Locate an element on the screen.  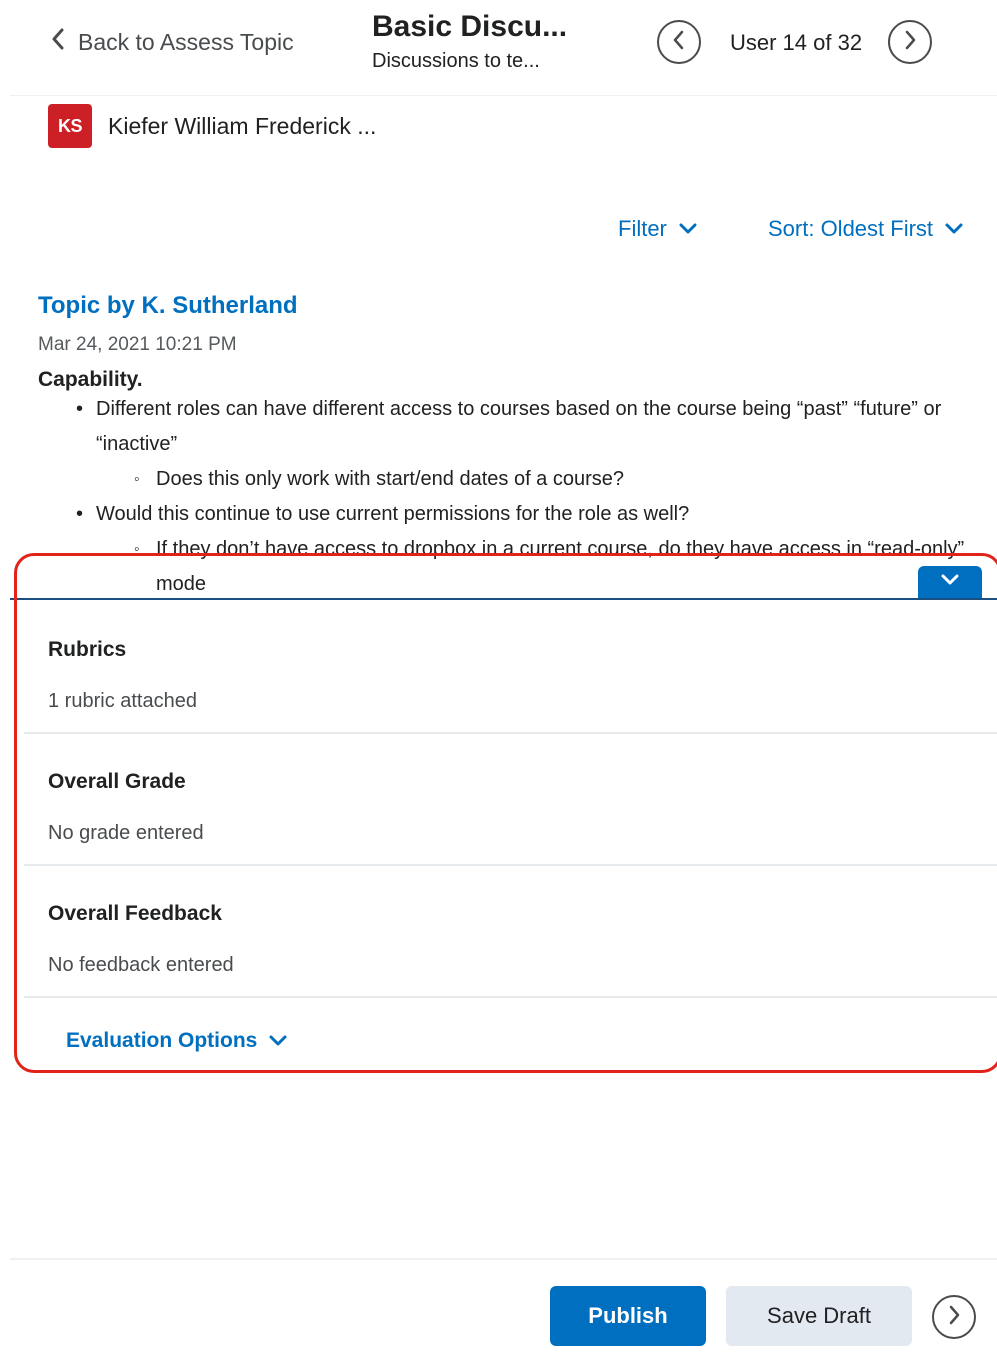
sort-dropdown: Sort: Oldest First is located at coordinates (865, 229).